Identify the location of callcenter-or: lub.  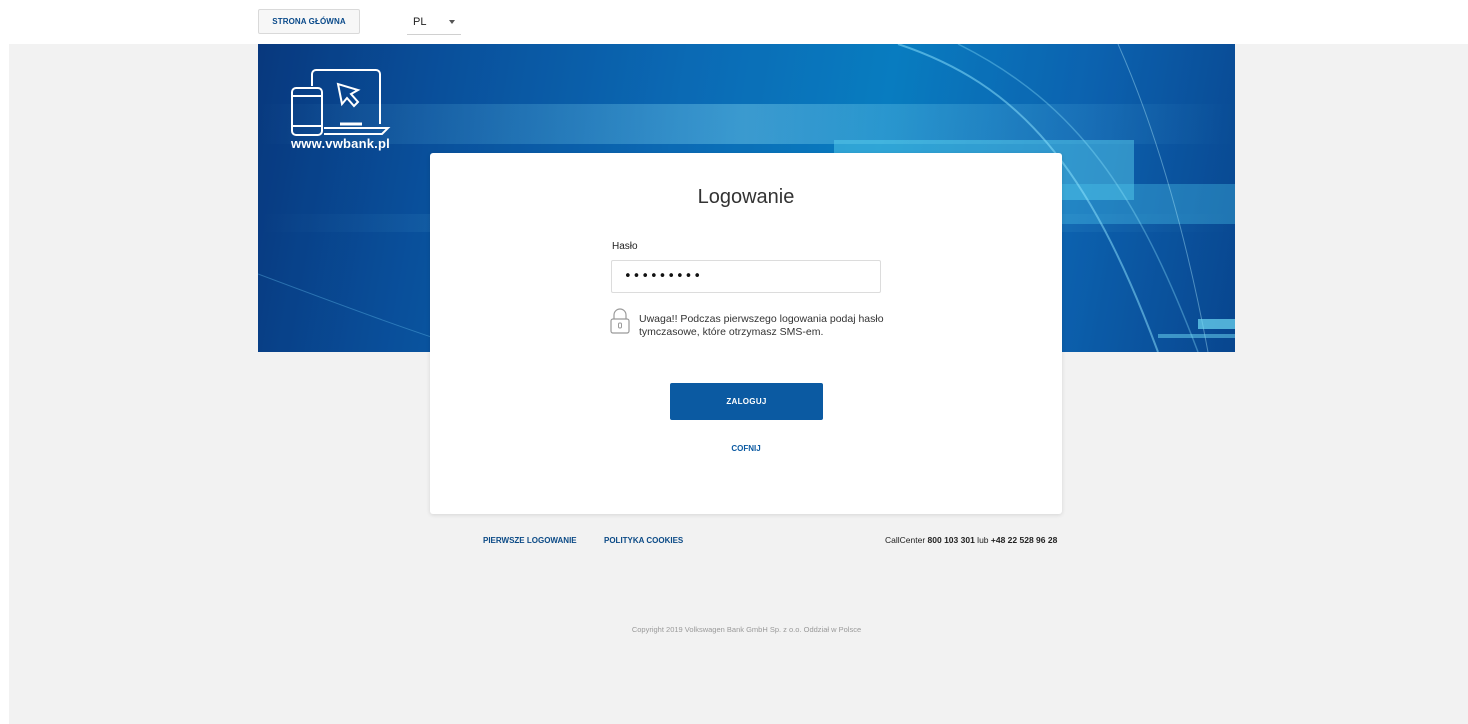
(982, 540).